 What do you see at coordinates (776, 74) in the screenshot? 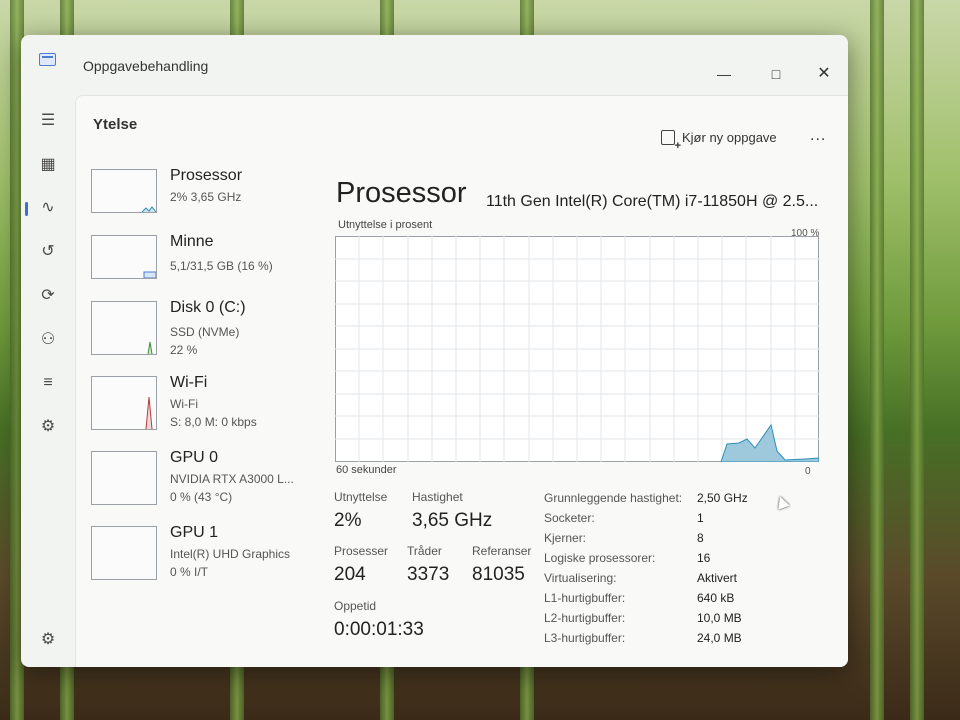
I see `maximize-button: □` at bounding box center [776, 74].